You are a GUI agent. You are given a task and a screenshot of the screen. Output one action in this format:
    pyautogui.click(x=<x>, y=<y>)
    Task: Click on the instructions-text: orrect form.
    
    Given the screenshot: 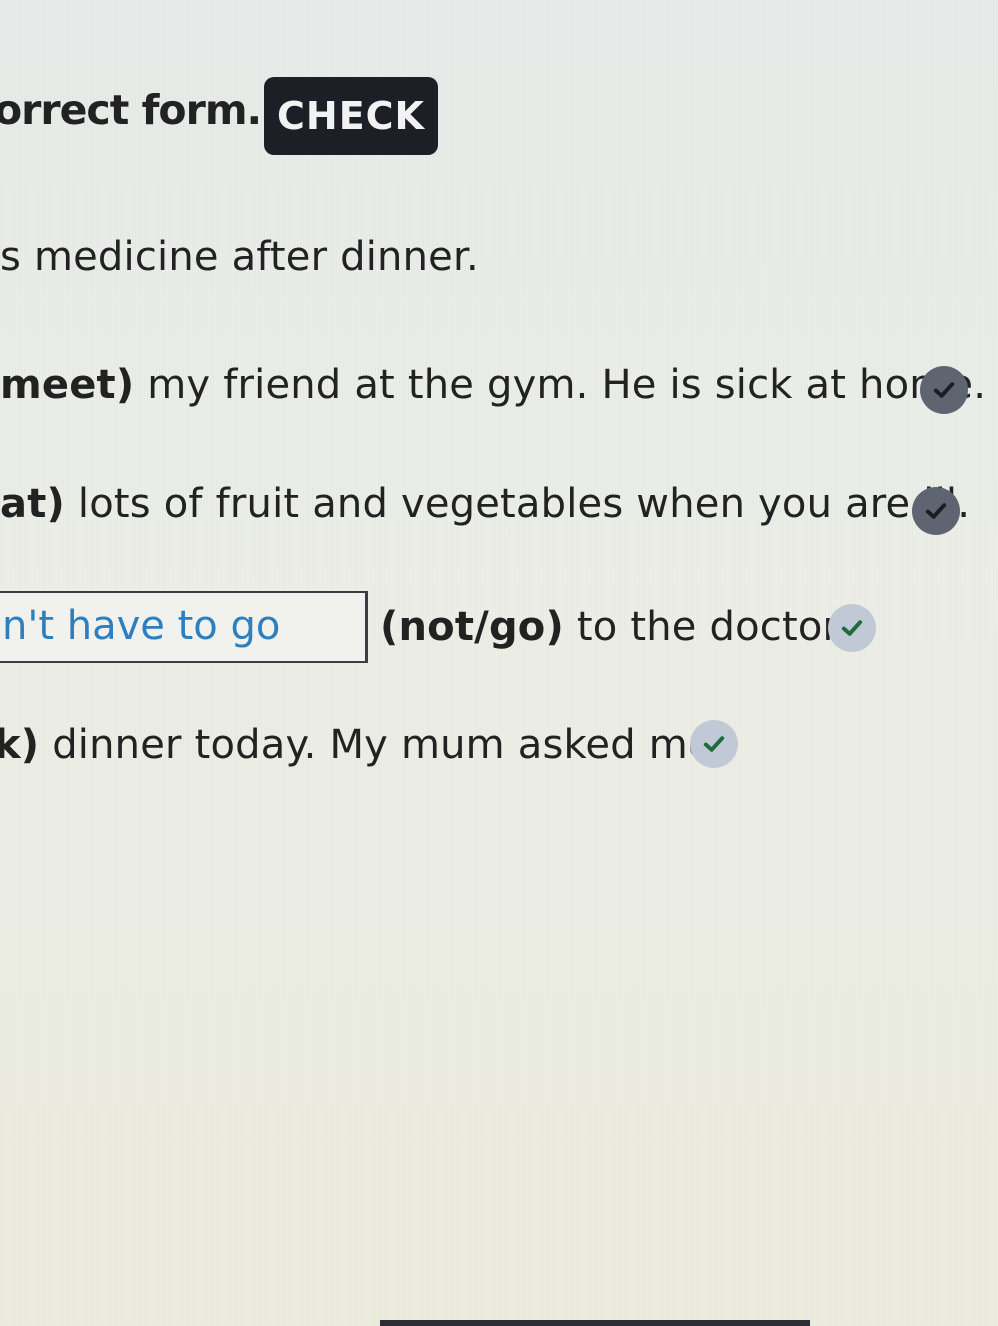 What is the action you would take?
    pyautogui.click(x=131, y=110)
    